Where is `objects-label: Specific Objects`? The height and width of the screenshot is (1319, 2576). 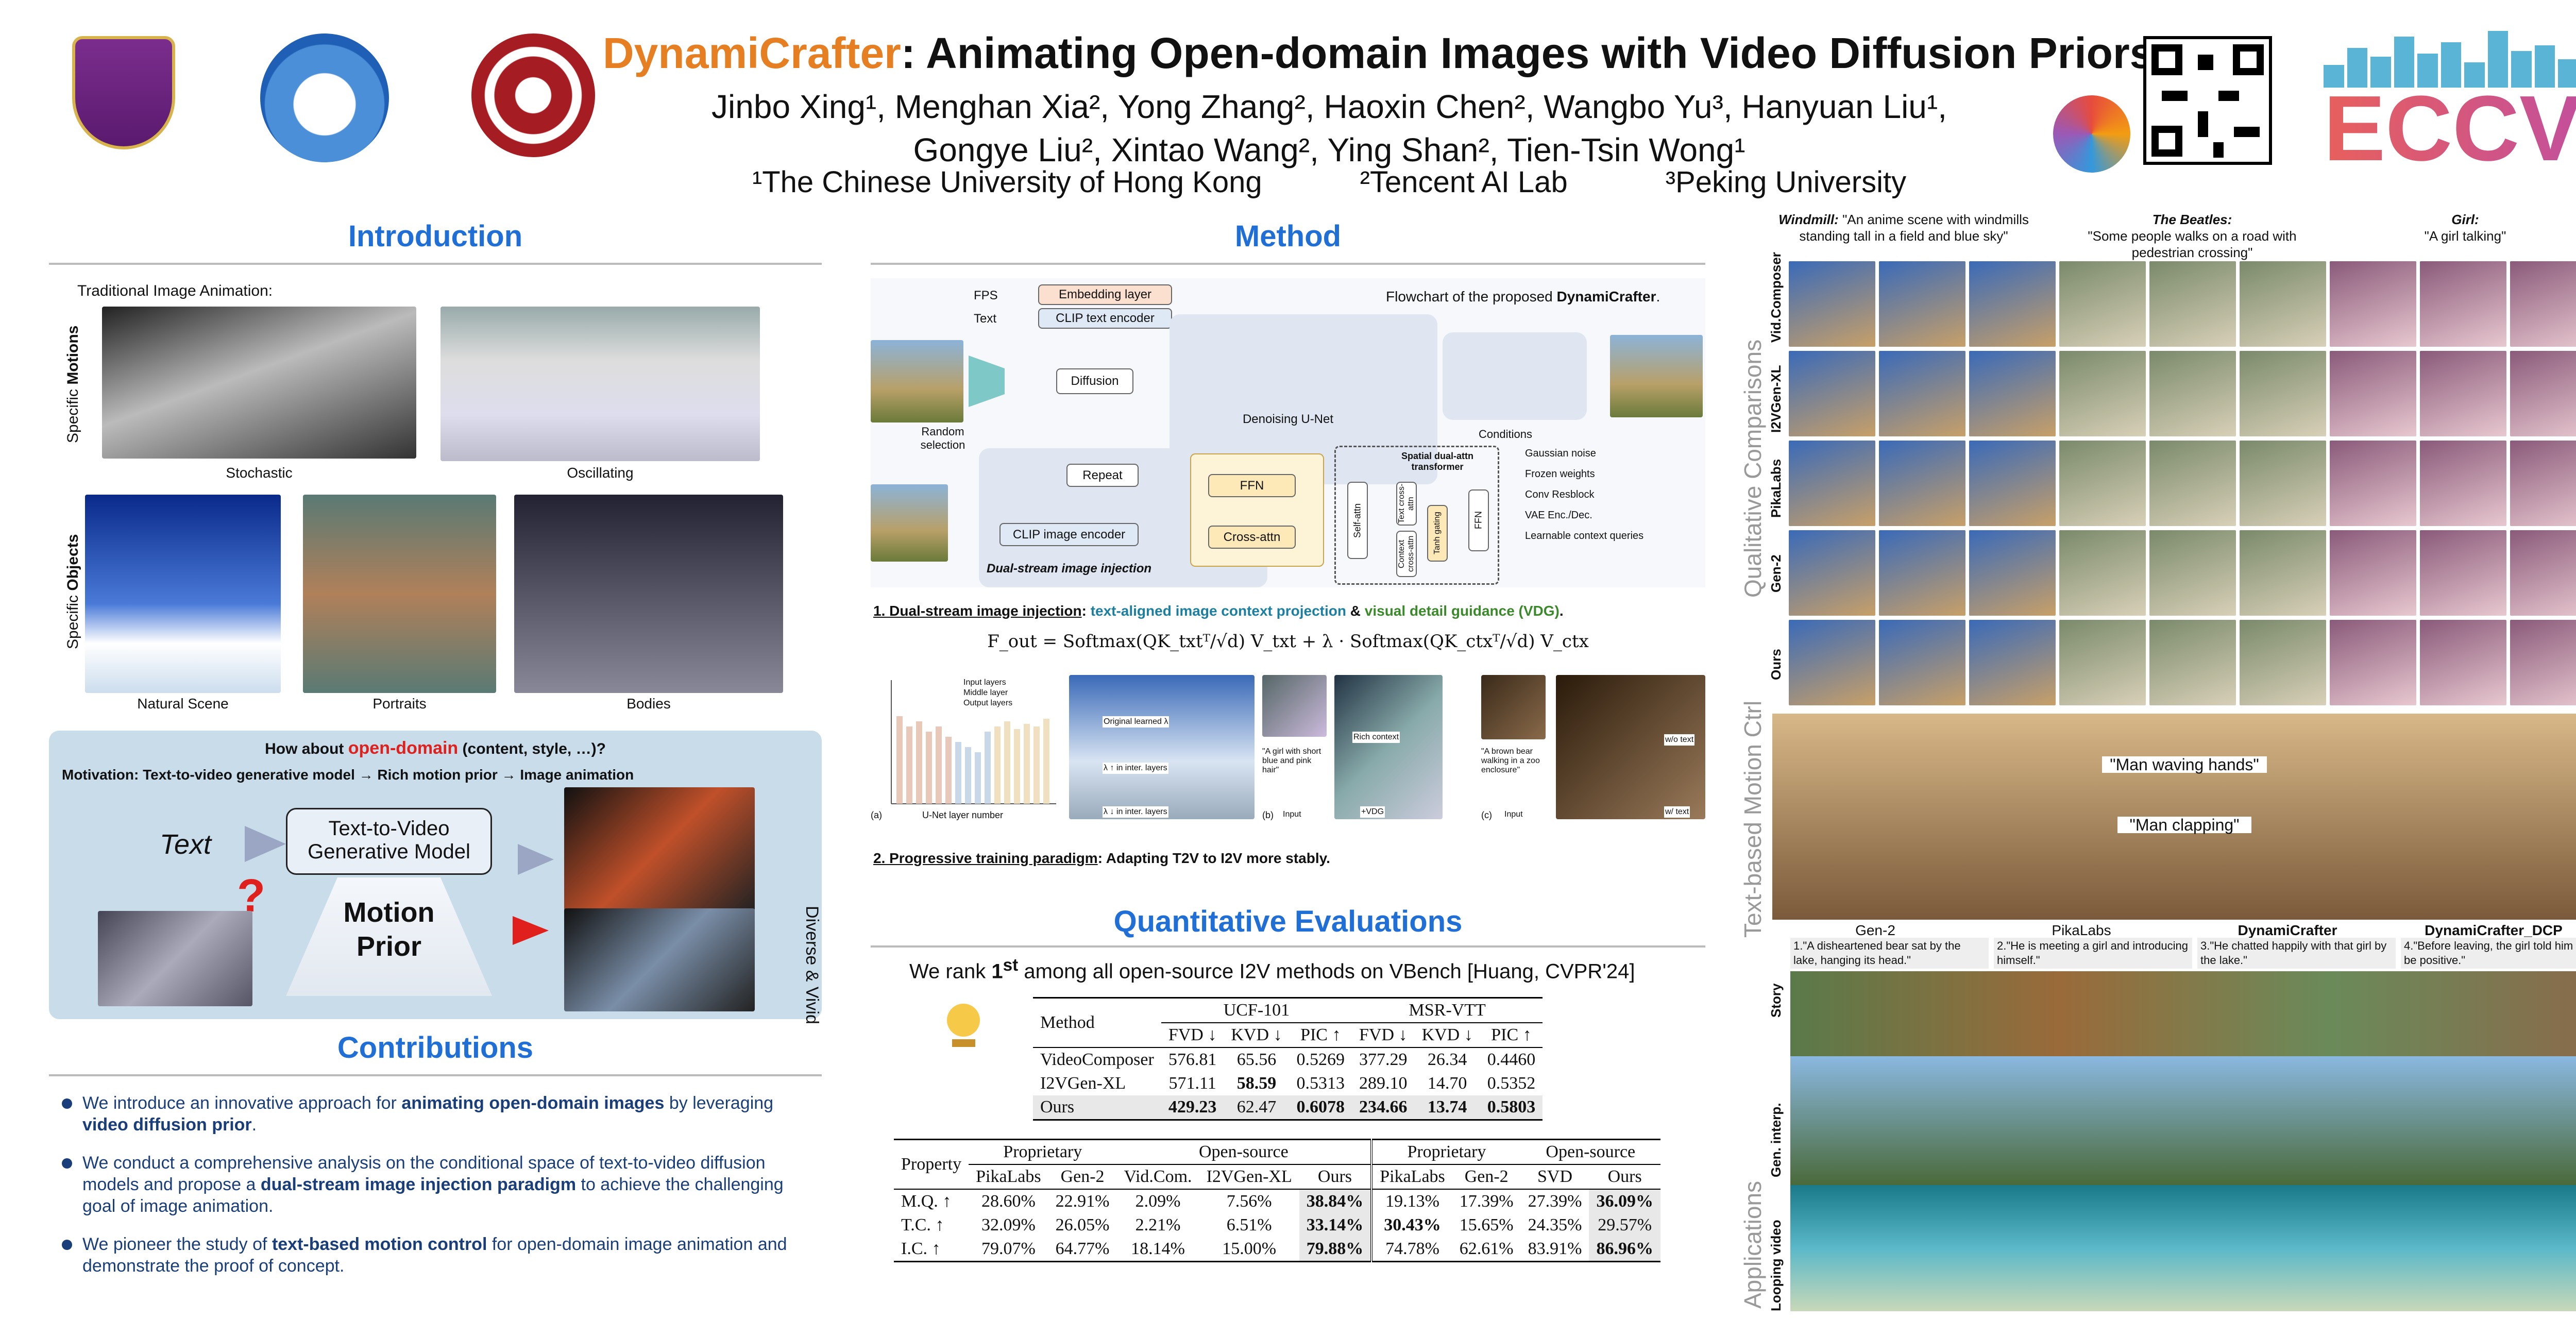
objects-label: Specific Objects is located at coordinates (72, 591).